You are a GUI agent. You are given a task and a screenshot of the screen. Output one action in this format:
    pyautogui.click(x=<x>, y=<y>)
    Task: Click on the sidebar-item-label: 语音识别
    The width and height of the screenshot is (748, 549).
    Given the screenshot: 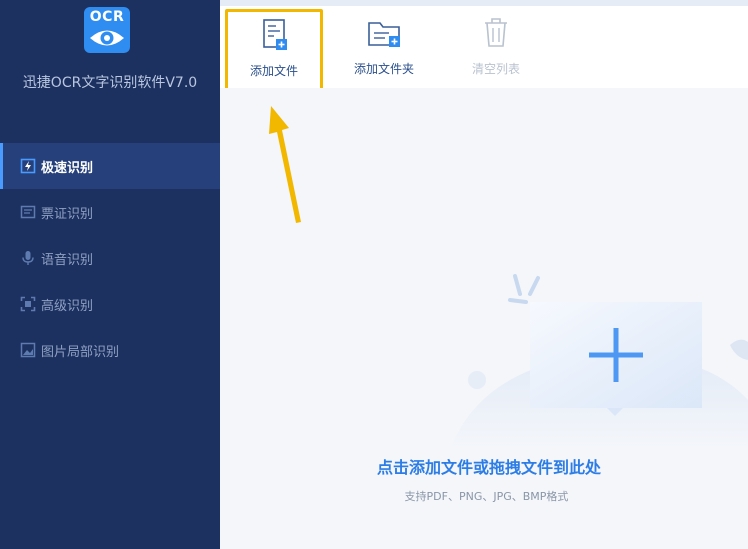 What is the action you would take?
    pyautogui.click(x=67, y=260)
    